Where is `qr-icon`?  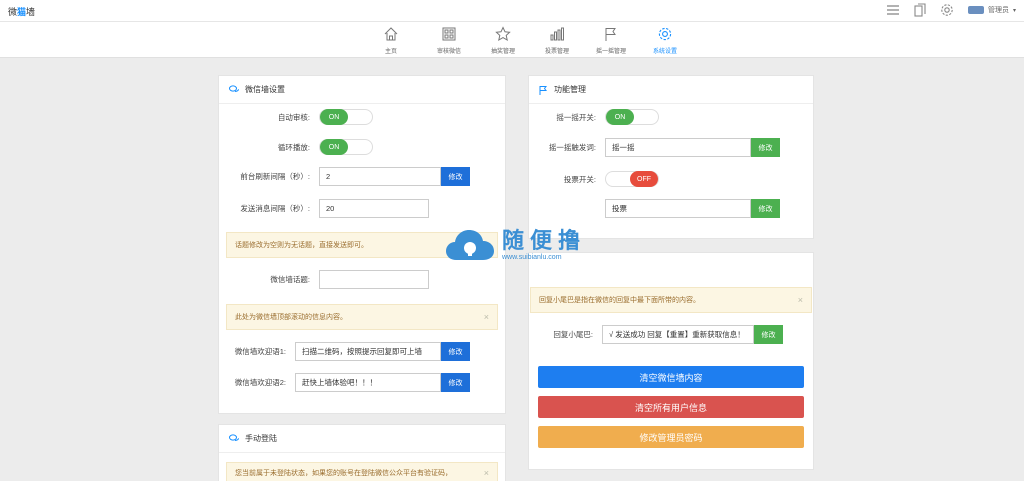 qr-icon is located at coordinates (449, 34).